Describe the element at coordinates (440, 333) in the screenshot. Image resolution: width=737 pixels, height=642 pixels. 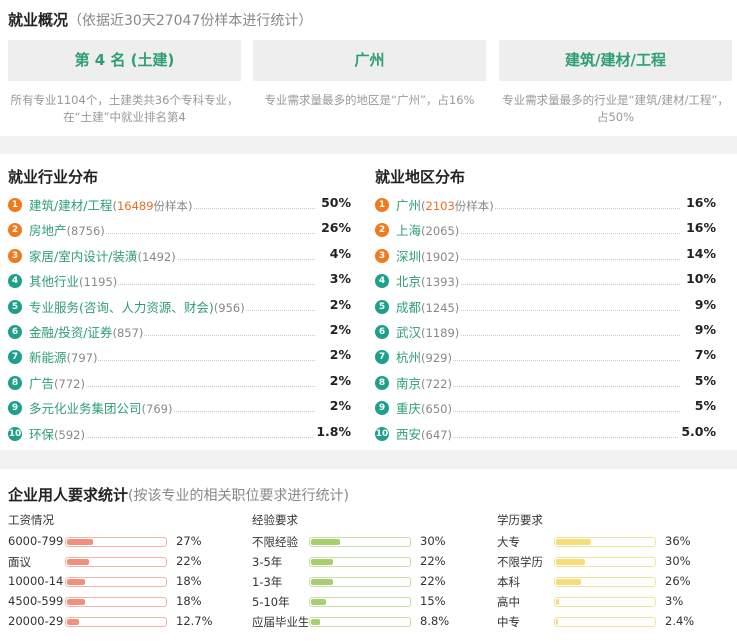
I see `sample-count-value: 1189` at that location.